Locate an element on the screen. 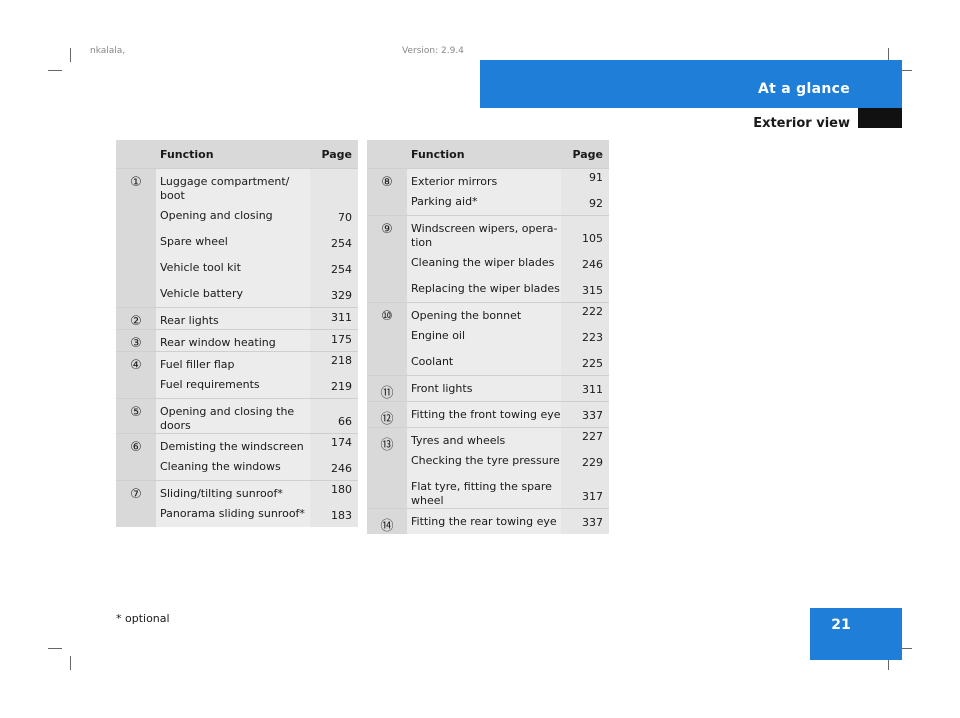  item-number: ⑪ is located at coordinates (387, 388).